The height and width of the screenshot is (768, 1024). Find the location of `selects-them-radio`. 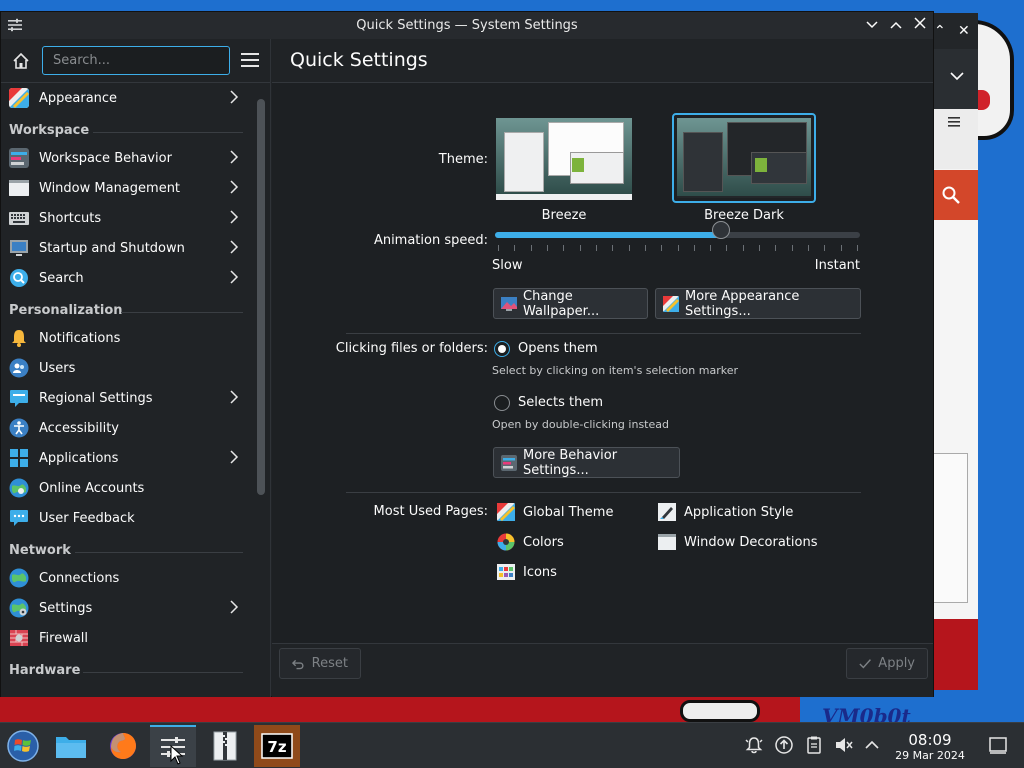

selects-them-radio is located at coordinates (502, 403).